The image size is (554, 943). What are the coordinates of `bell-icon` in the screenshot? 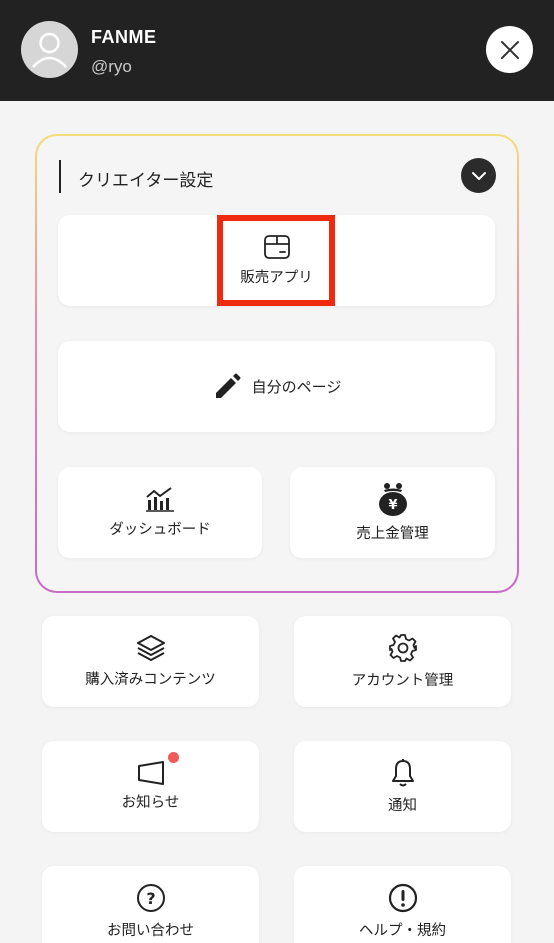 It's located at (402, 773).